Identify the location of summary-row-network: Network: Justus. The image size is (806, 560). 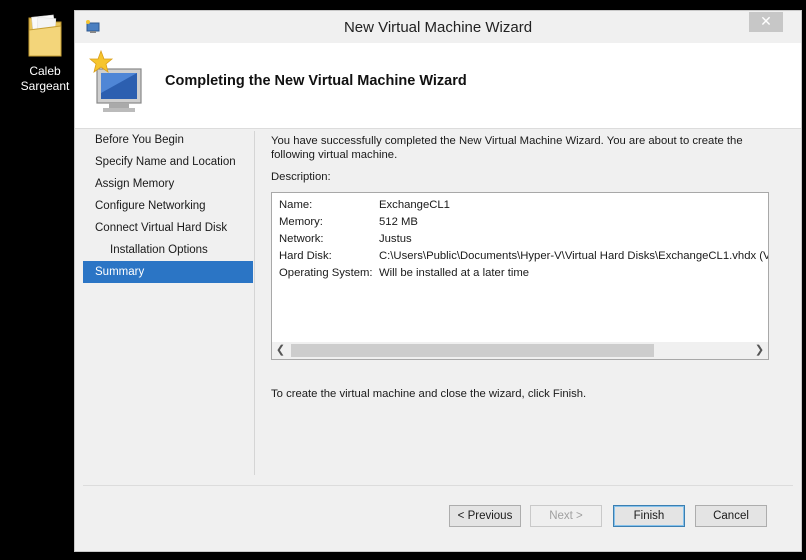
(345, 239).